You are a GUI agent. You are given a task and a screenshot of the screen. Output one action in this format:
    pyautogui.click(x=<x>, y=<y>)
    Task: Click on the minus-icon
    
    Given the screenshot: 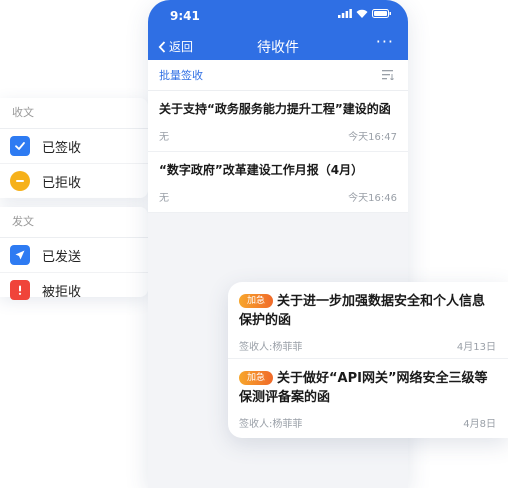 What is the action you would take?
    pyautogui.click(x=20, y=181)
    